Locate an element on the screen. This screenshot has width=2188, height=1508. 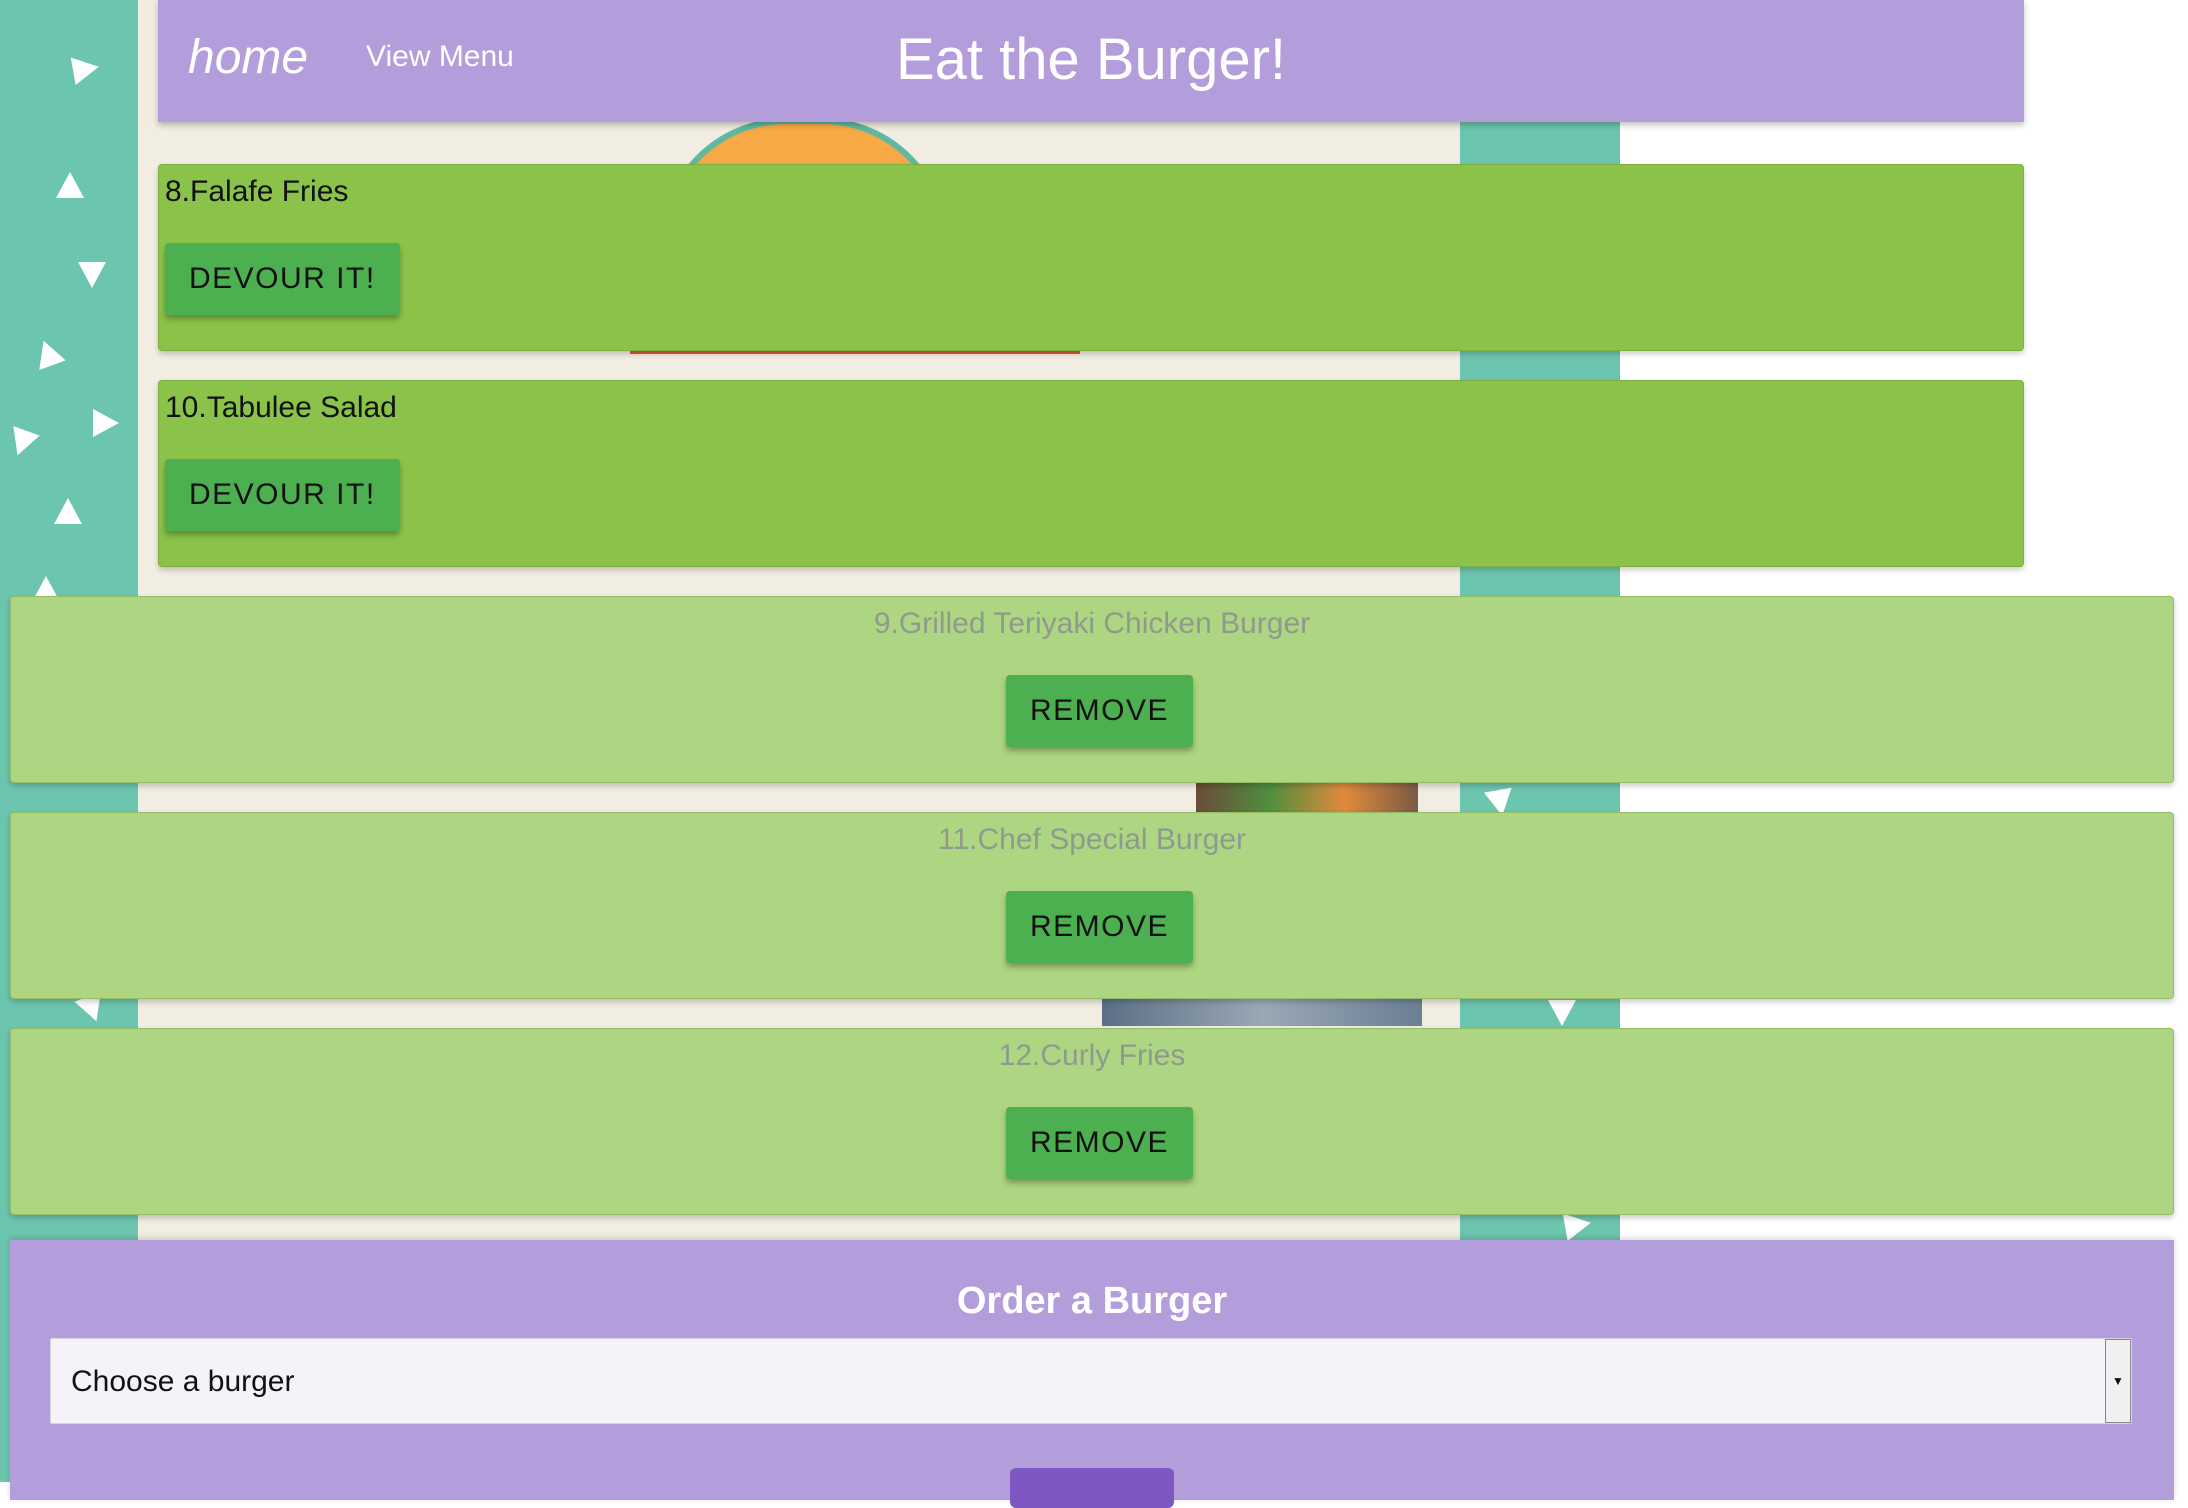
order-submit-button is located at coordinates (1092, 1488).